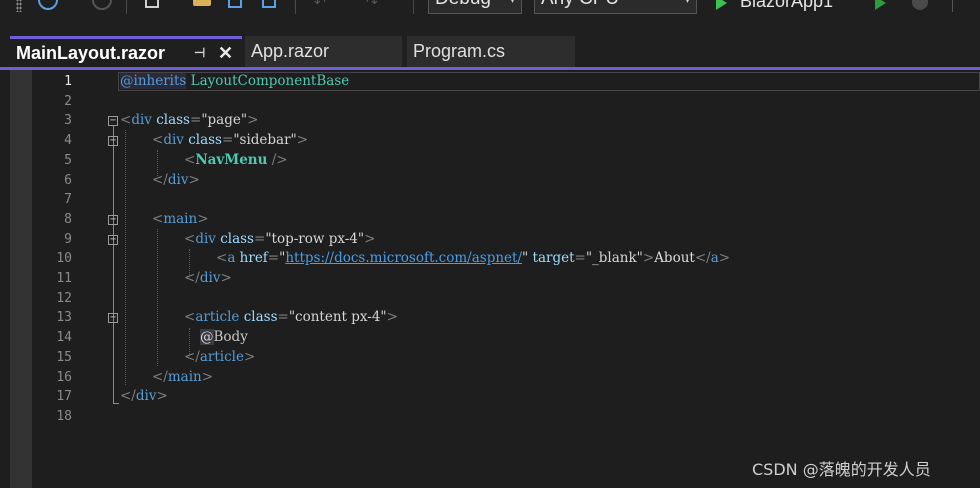  Describe the element at coordinates (315, 238) in the screenshot. I see `attr-value: "top-row px-4"` at that location.